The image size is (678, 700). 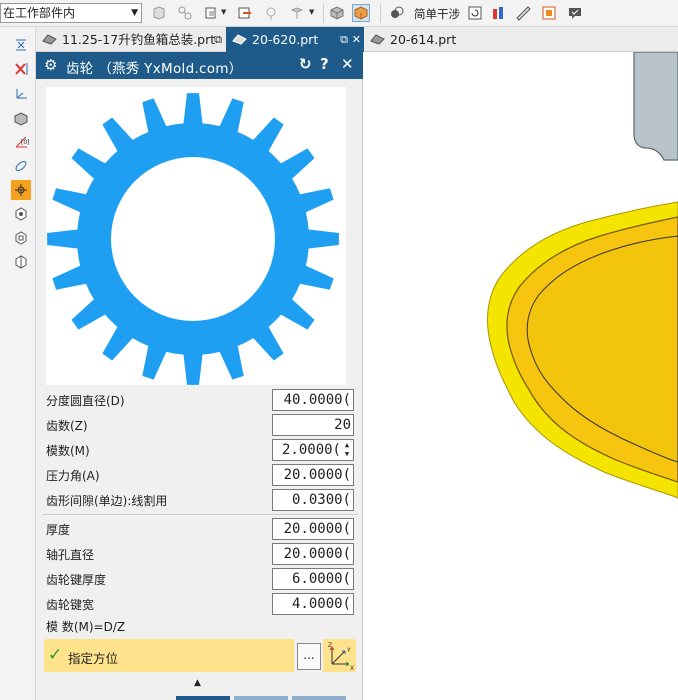 I want to click on move-component-icon, so click(x=297, y=13).